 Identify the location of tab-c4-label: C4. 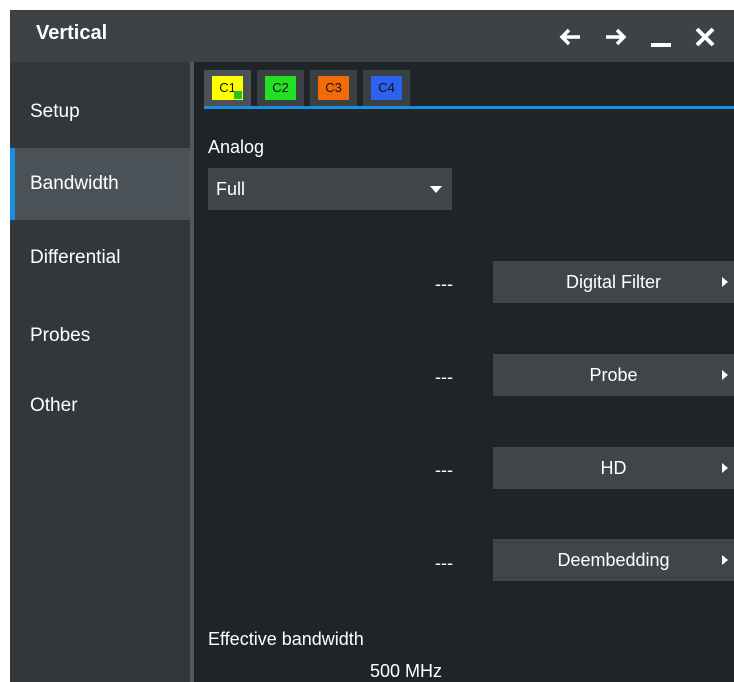
(386, 87).